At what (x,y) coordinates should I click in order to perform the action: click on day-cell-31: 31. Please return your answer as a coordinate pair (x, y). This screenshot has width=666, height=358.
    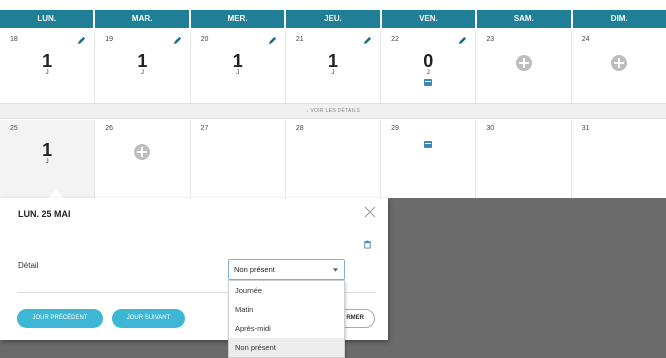
    Looking at the image, I should click on (619, 159).